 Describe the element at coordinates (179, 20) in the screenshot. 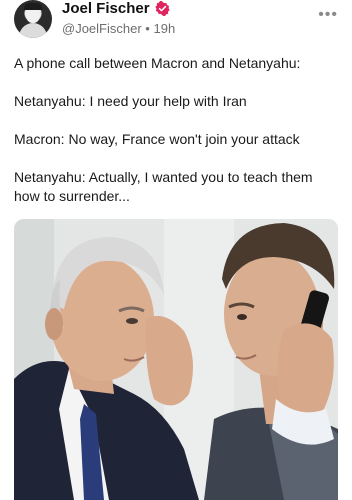

I see `post-header: Joel Fischer @JoelFischer • 19h •••` at that location.